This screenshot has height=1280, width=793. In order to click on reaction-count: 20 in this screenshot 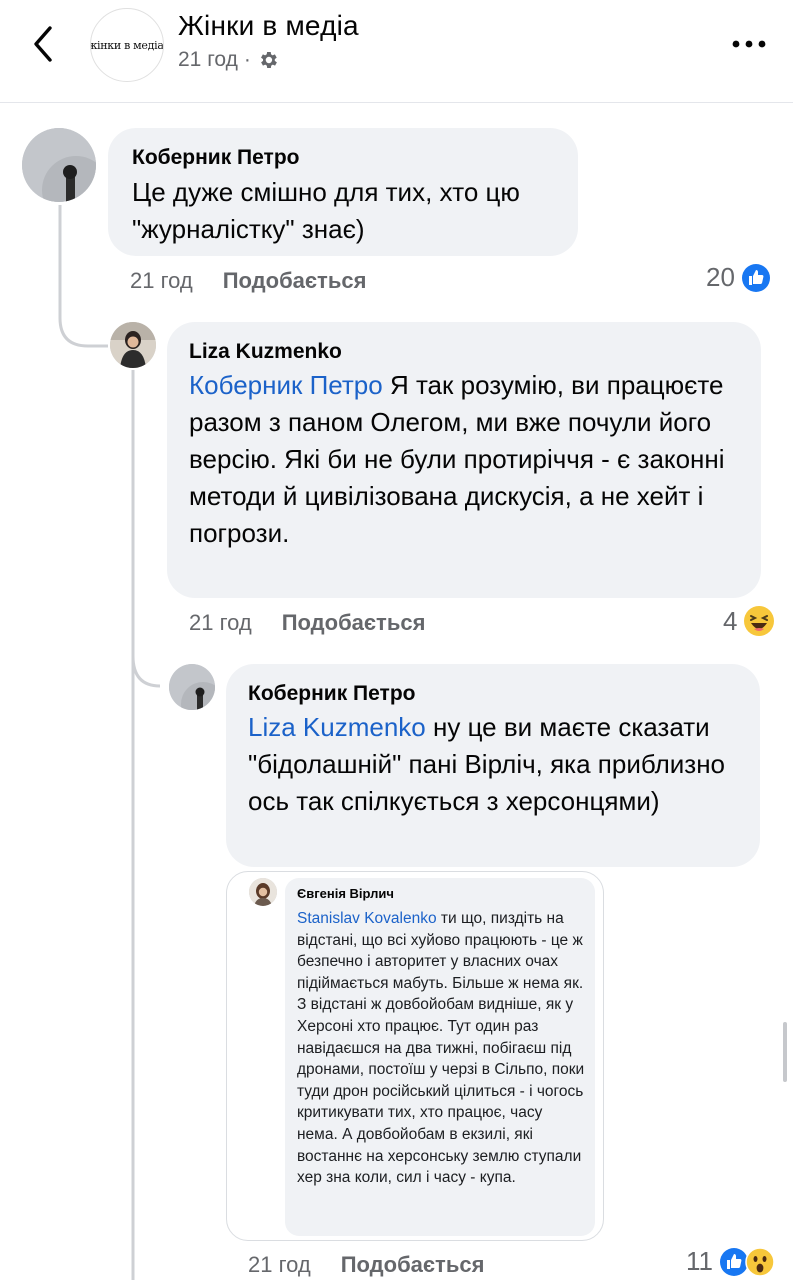, I will do `click(720, 277)`.